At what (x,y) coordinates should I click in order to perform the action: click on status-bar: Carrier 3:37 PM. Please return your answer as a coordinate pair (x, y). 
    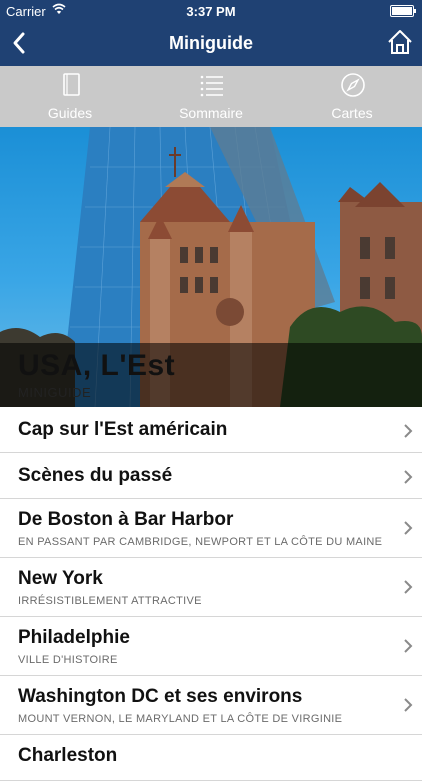
    Looking at the image, I should click on (211, 11).